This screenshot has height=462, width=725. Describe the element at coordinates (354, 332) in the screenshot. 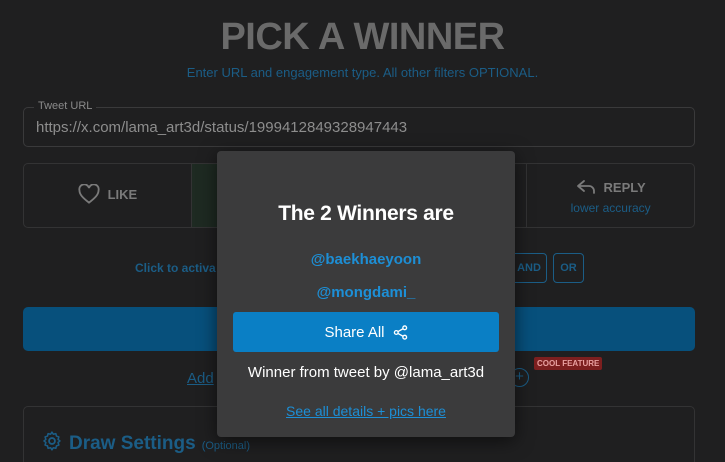

I see `share-all-label: Share All` at that location.